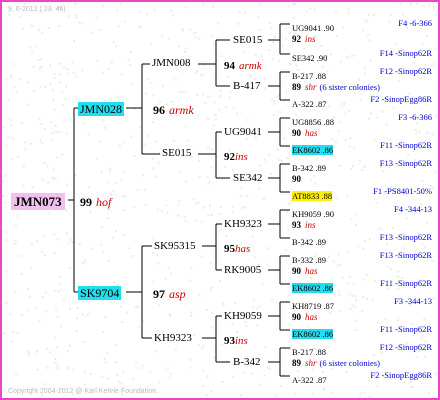 The width and height of the screenshot is (440, 400). I want to click on queen-gen2-1: JMN028, so click(101, 109).